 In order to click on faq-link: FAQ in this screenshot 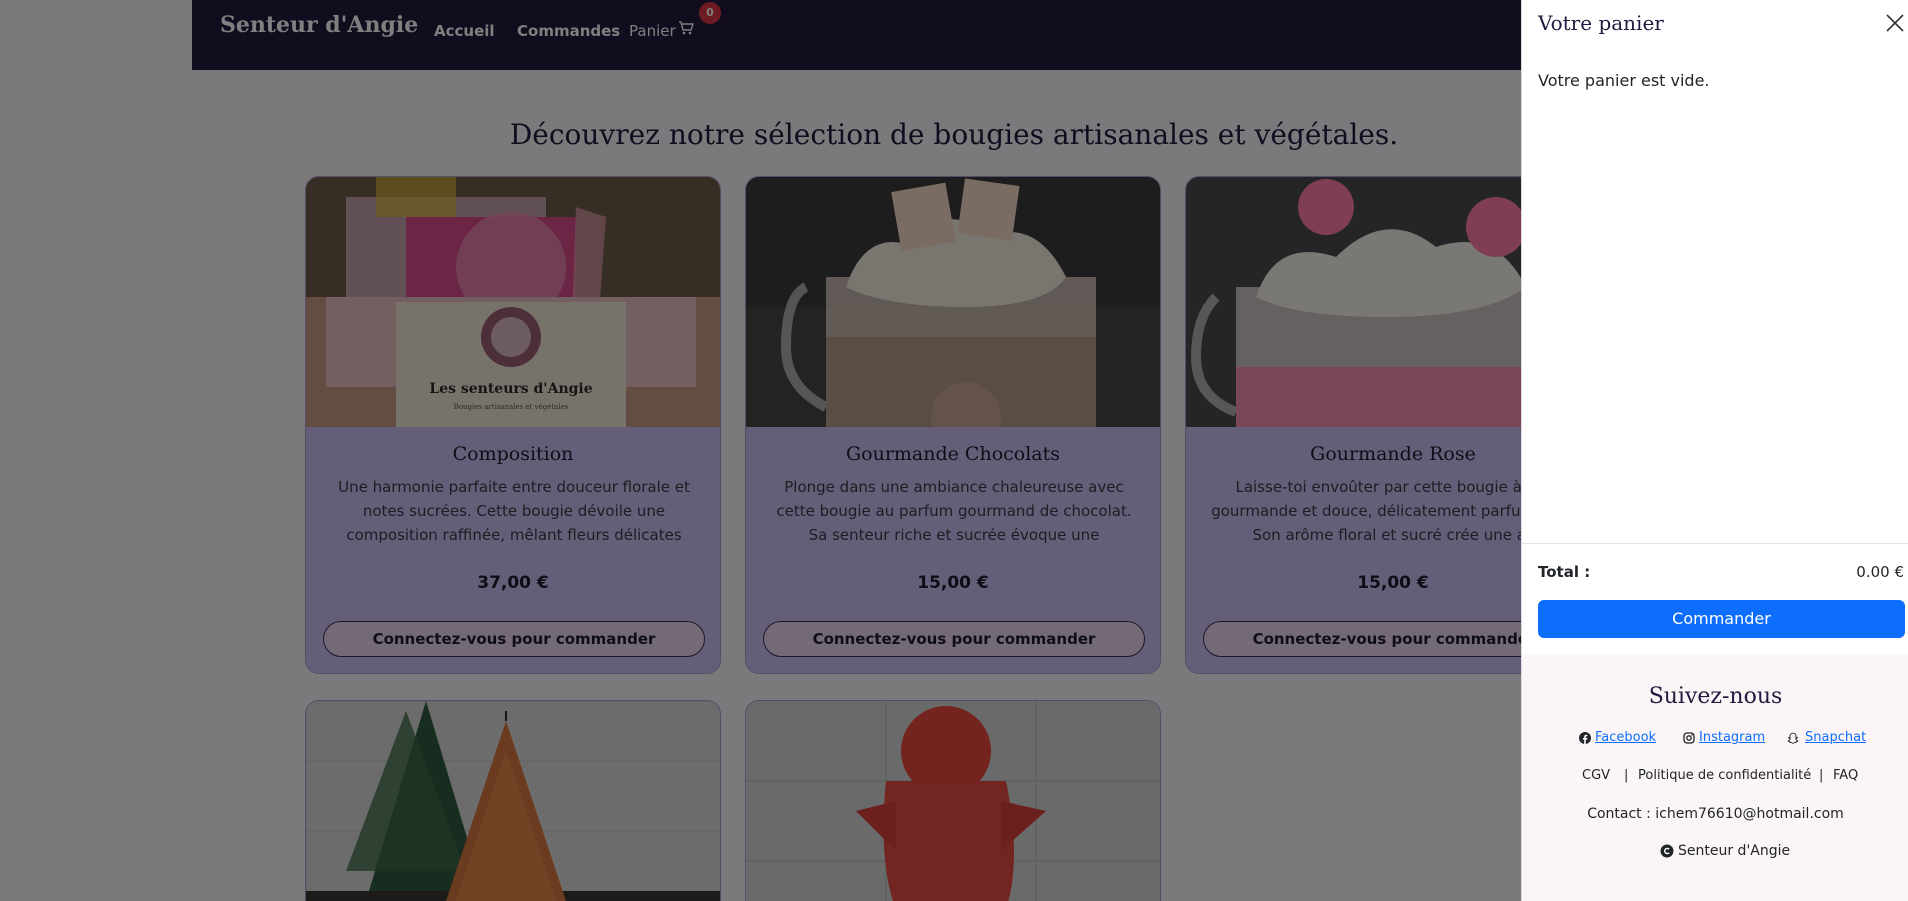, I will do `click(1845, 775)`.